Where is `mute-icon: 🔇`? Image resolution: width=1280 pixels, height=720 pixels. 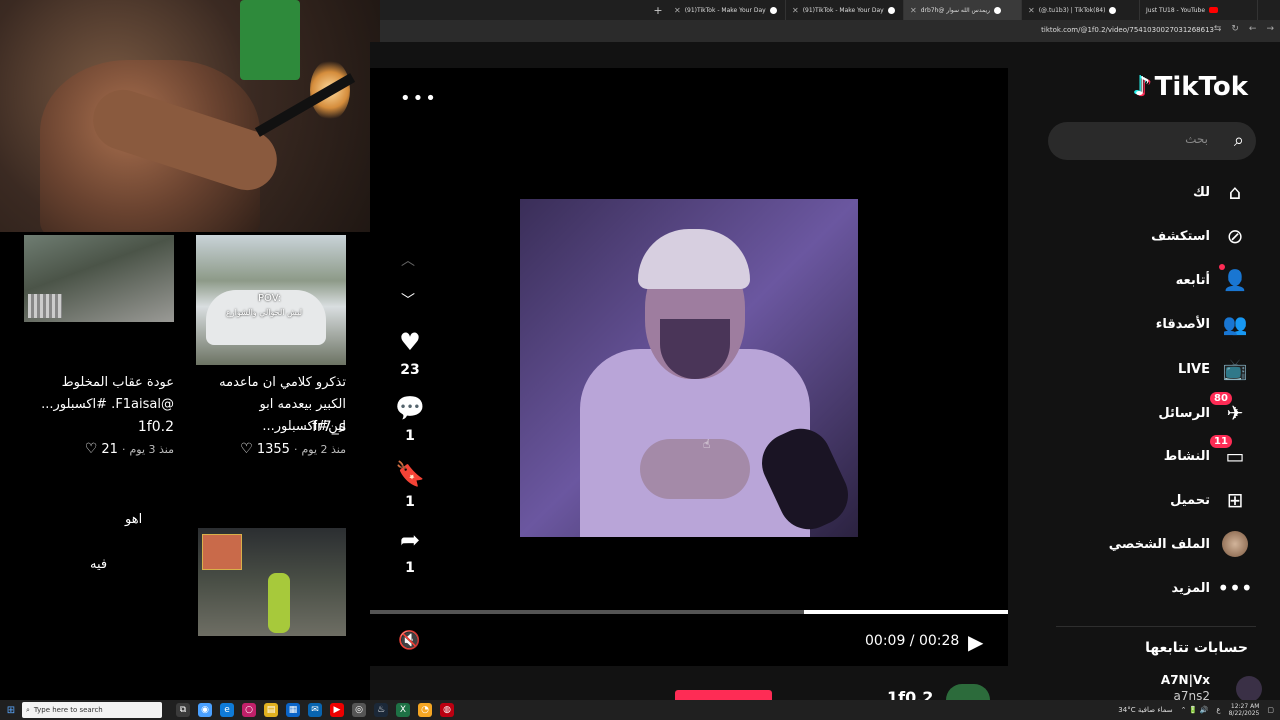 mute-icon: 🔇 is located at coordinates (409, 640).